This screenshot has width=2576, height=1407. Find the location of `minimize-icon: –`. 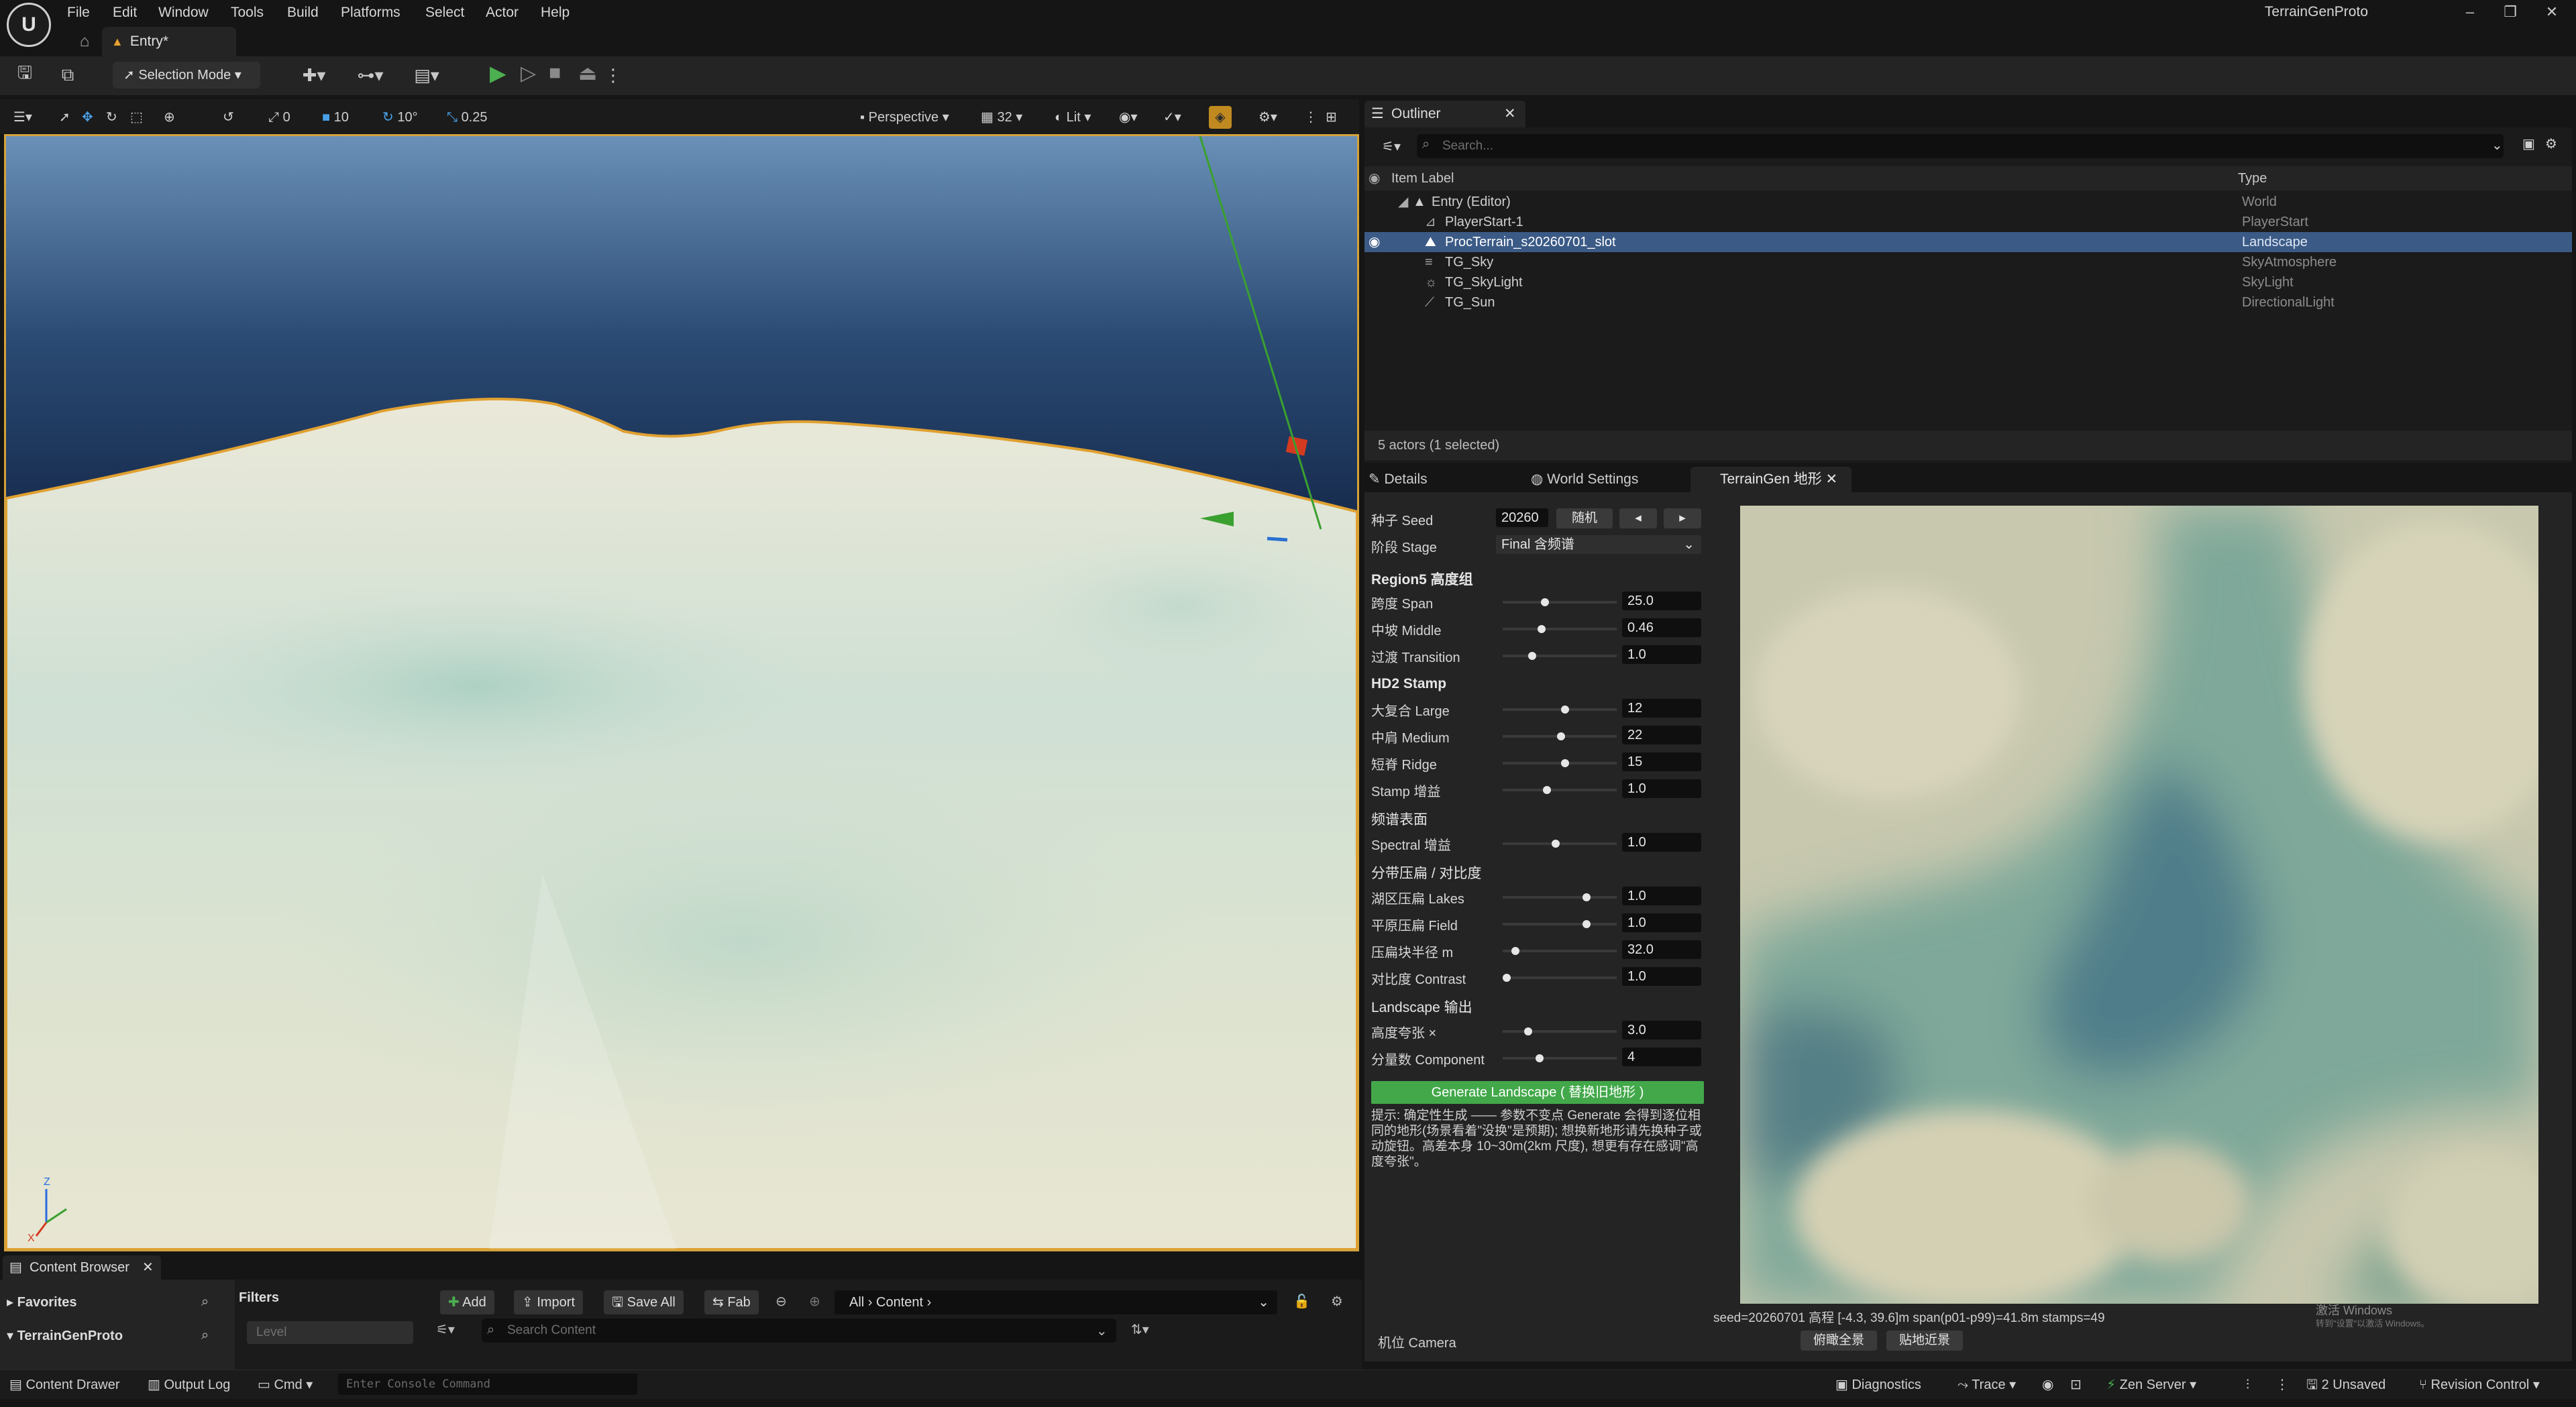

minimize-icon: – is located at coordinates (2470, 12).